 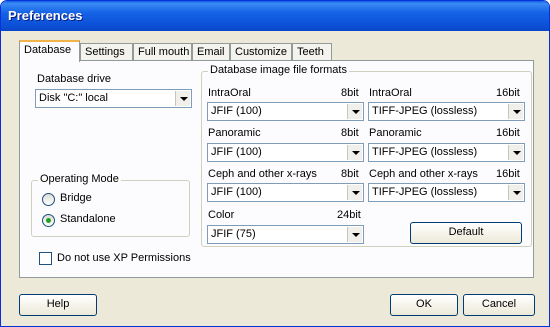 I want to click on intraoral-16bit-value: TIFF-JPEG (lossless), so click(x=425, y=111).